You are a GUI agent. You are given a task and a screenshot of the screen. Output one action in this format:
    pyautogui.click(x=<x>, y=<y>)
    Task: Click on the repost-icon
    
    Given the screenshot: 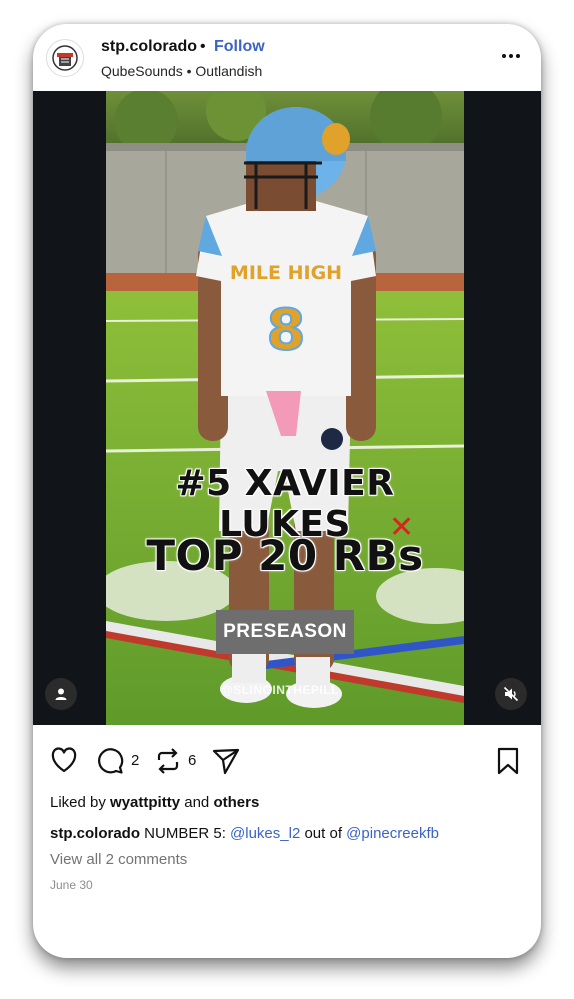 What is the action you would take?
    pyautogui.click(x=168, y=761)
    